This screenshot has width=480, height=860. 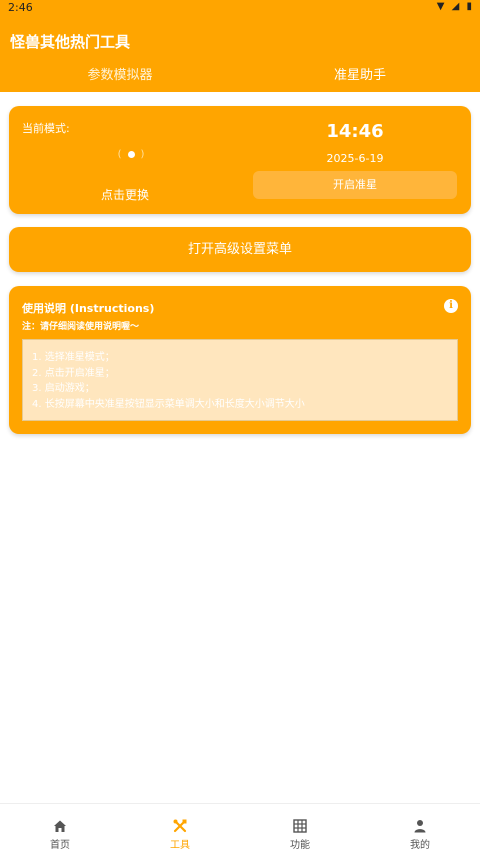 I want to click on bottom-navigation: 首页 工具 功能 我的, so click(x=240, y=831).